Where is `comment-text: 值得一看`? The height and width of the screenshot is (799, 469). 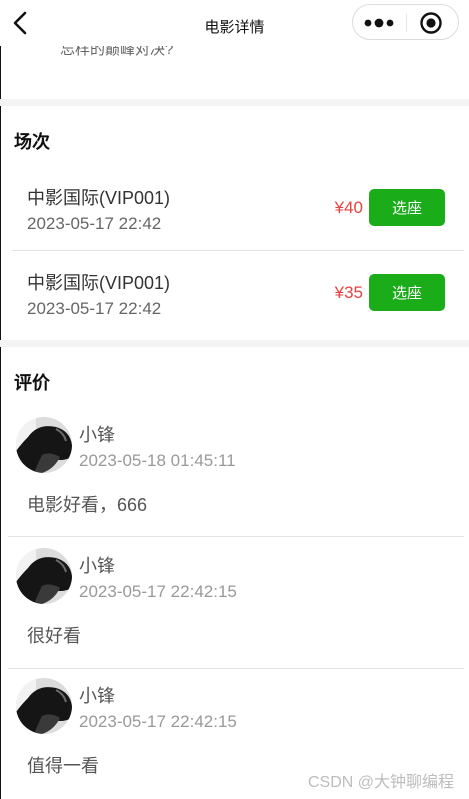 comment-text: 值得一看 is located at coordinates (63, 766).